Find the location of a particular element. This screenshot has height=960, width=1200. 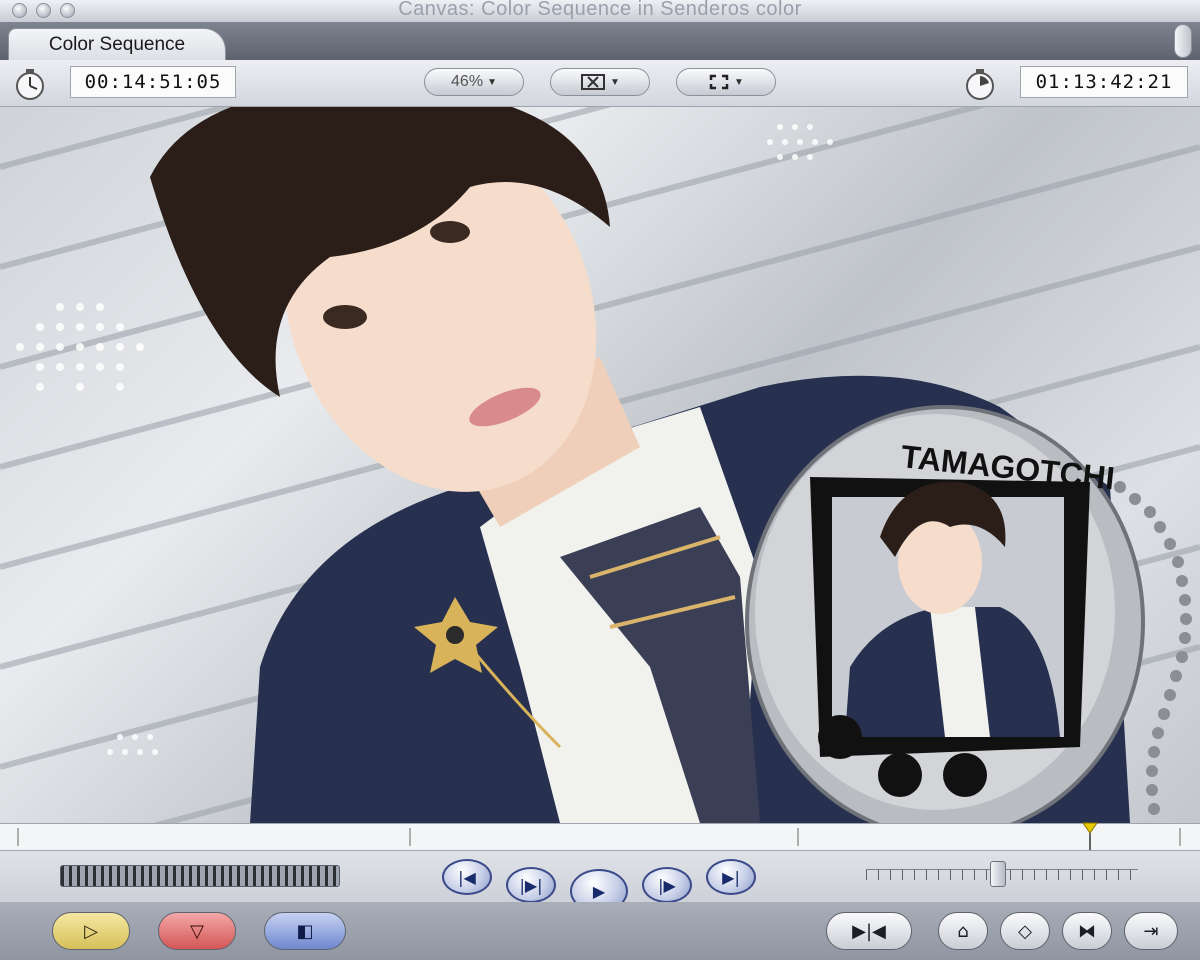

duration-timecode-field: 01:13:42:21 is located at coordinates (1104, 82).